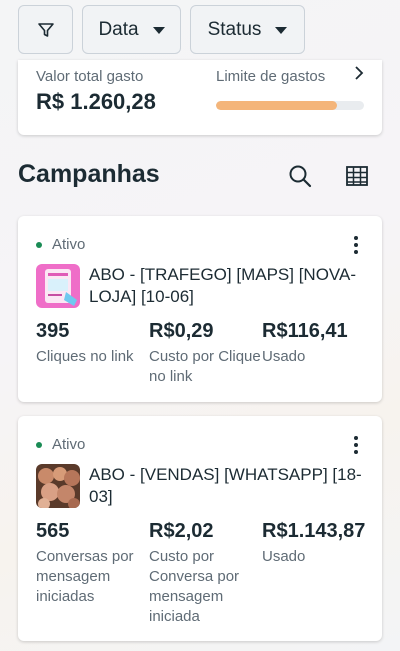  Describe the element at coordinates (53, 331) in the screenshot. I see `metric-value: 395` at that location.